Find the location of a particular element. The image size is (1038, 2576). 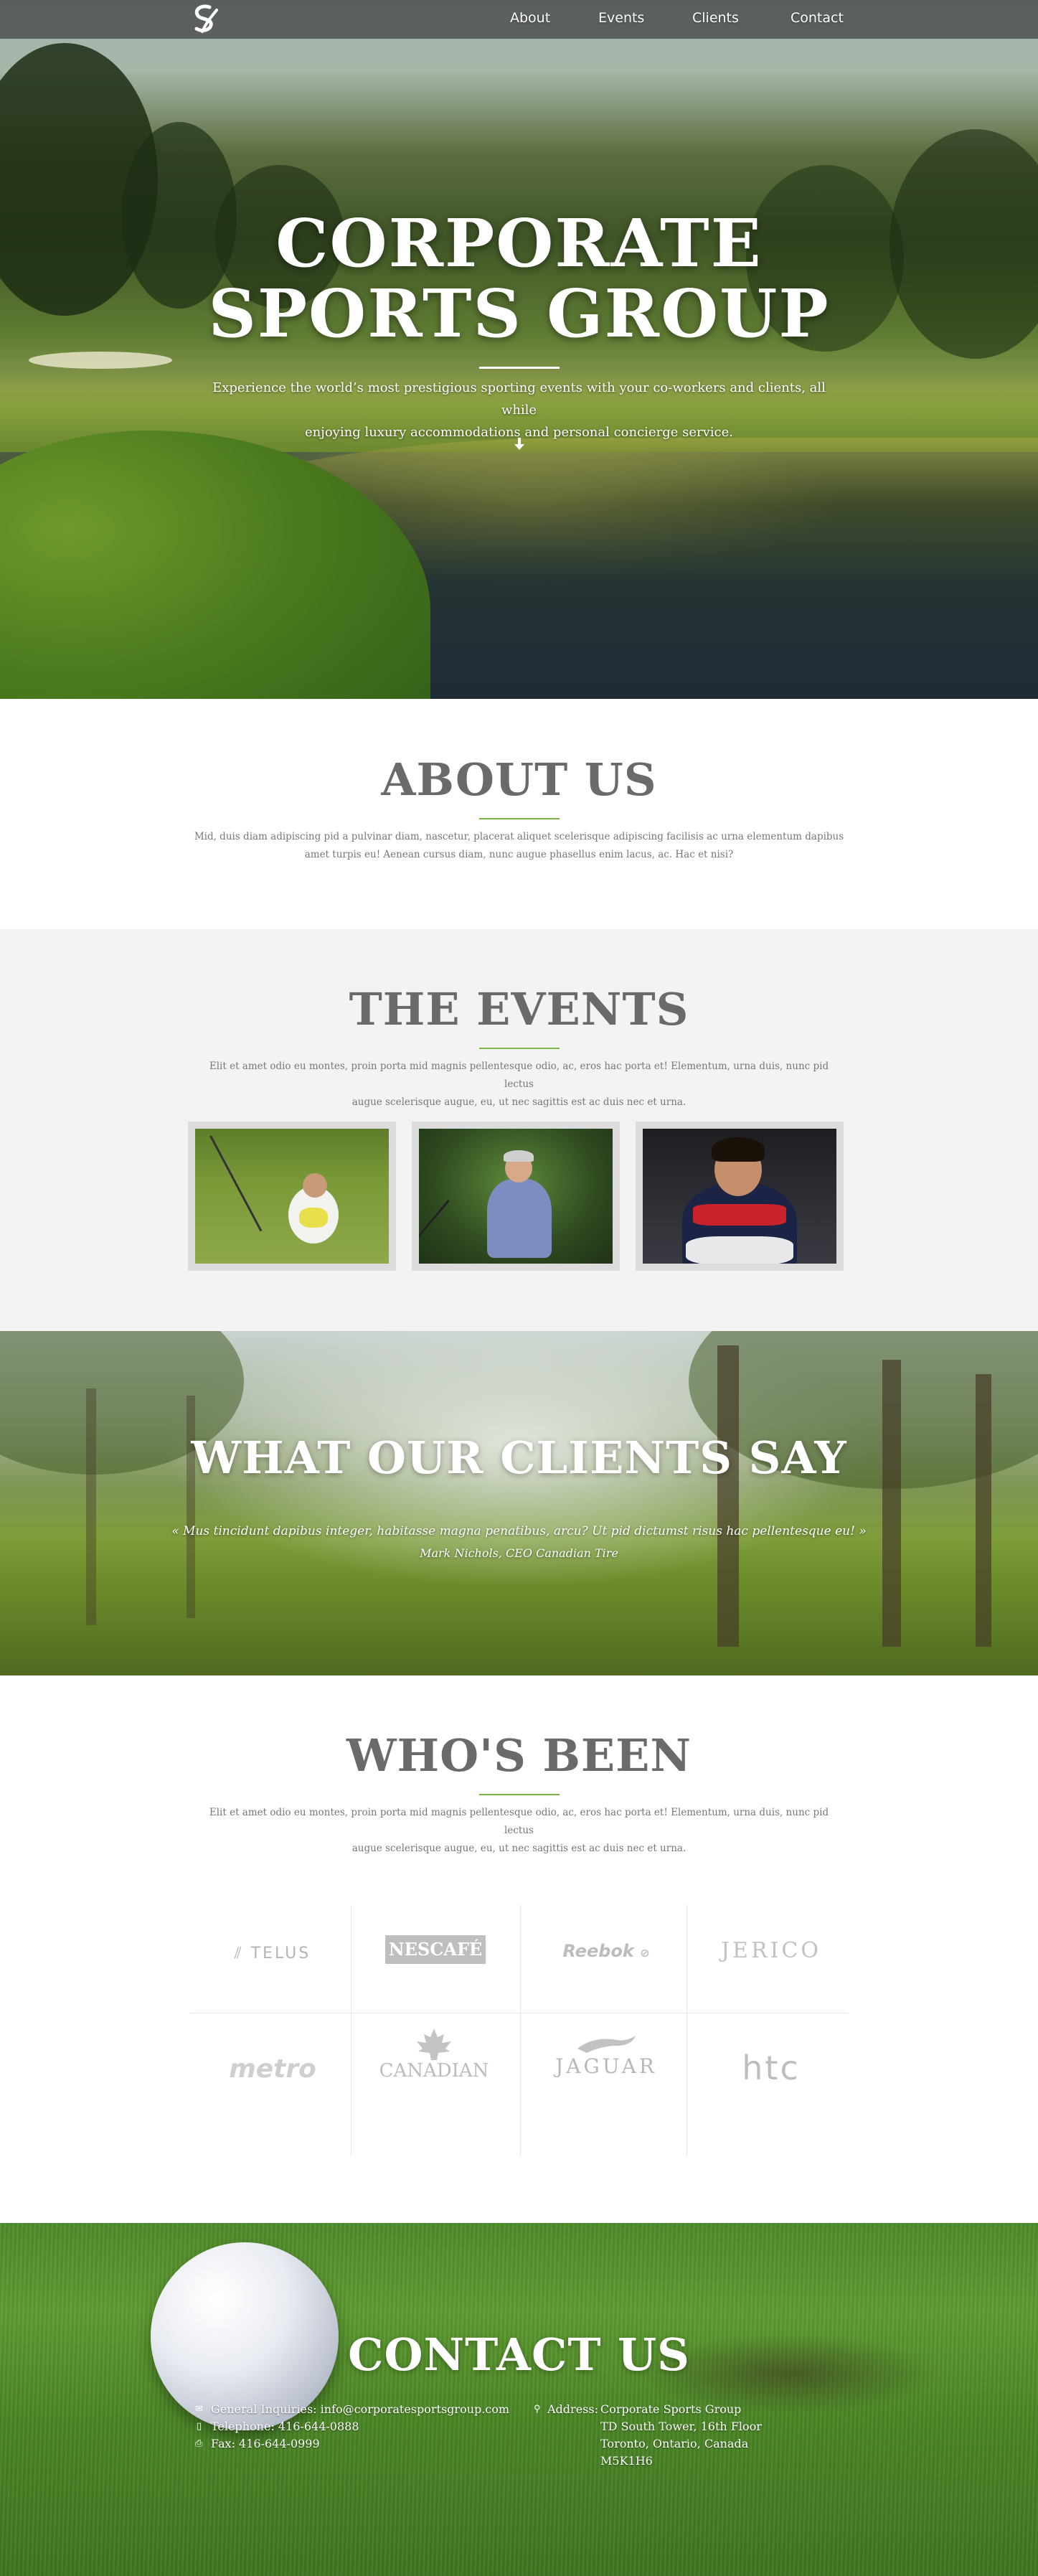

brand-logo-jaguar: JAGUAR is located at coordinates (606, 2055).